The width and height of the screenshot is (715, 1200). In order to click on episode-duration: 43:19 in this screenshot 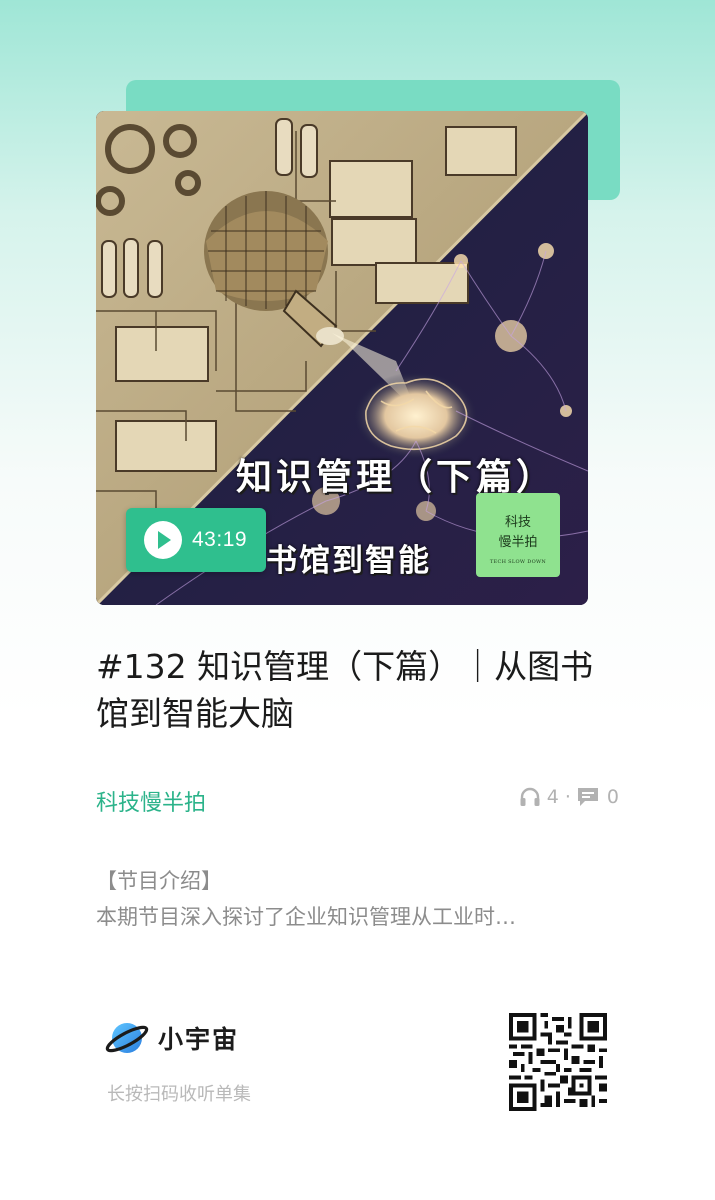, I will do `click(220, 539)`.